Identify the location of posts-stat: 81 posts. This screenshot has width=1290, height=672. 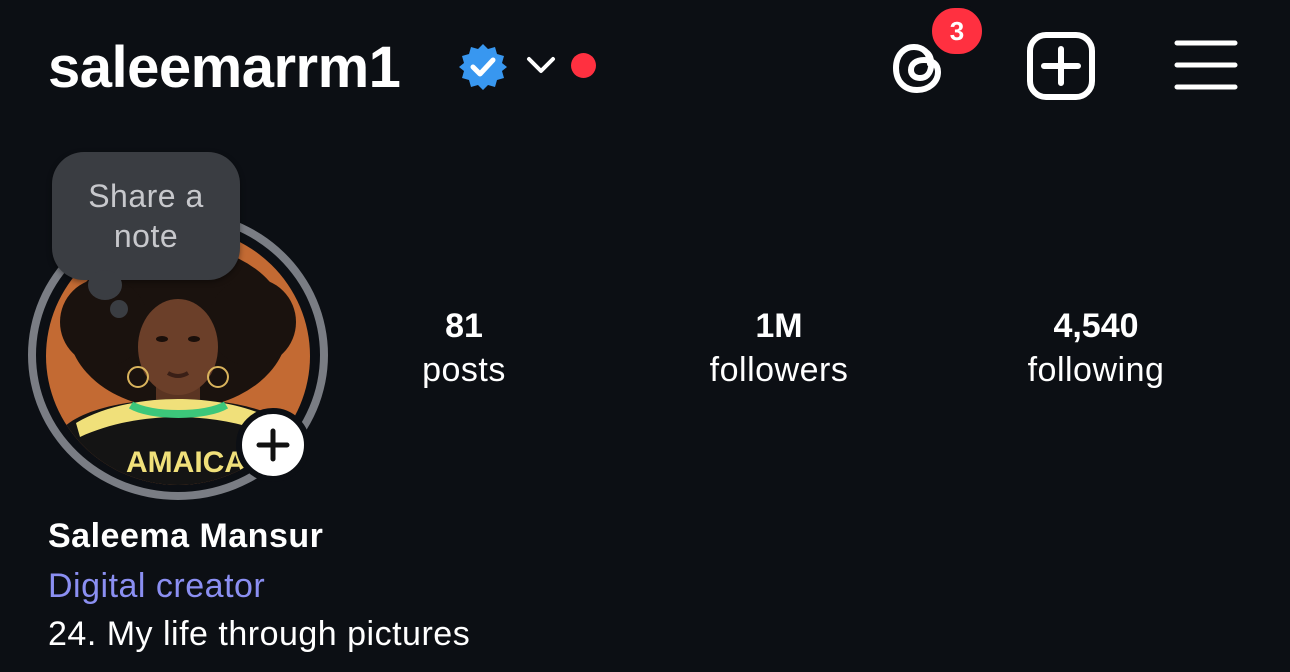
(464, 348).